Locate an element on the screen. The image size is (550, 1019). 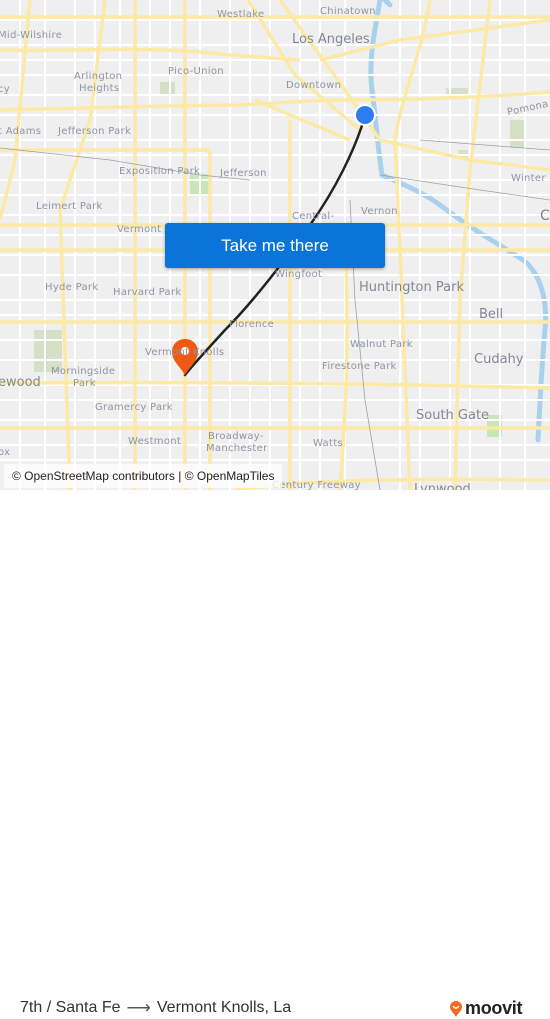
map-place-label: Chinatown is located at coordinates (348, 11).